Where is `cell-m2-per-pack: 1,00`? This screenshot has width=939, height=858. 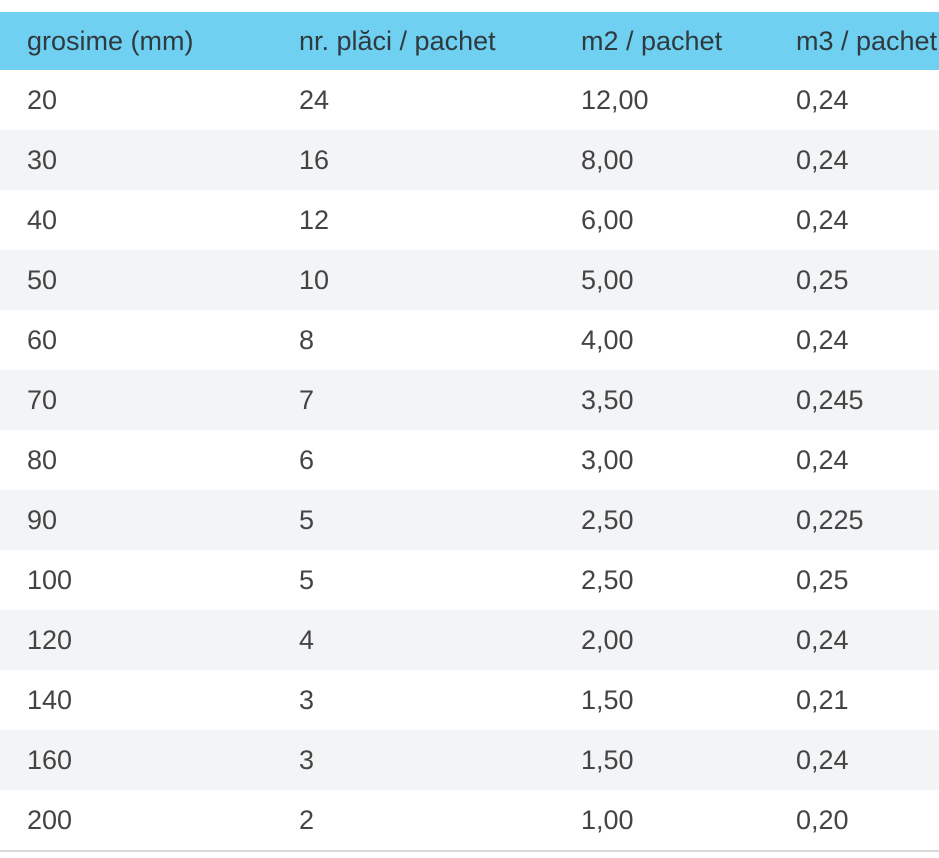 cell-m2-per-pack: 1,00 is located at coordinates (607, 819).